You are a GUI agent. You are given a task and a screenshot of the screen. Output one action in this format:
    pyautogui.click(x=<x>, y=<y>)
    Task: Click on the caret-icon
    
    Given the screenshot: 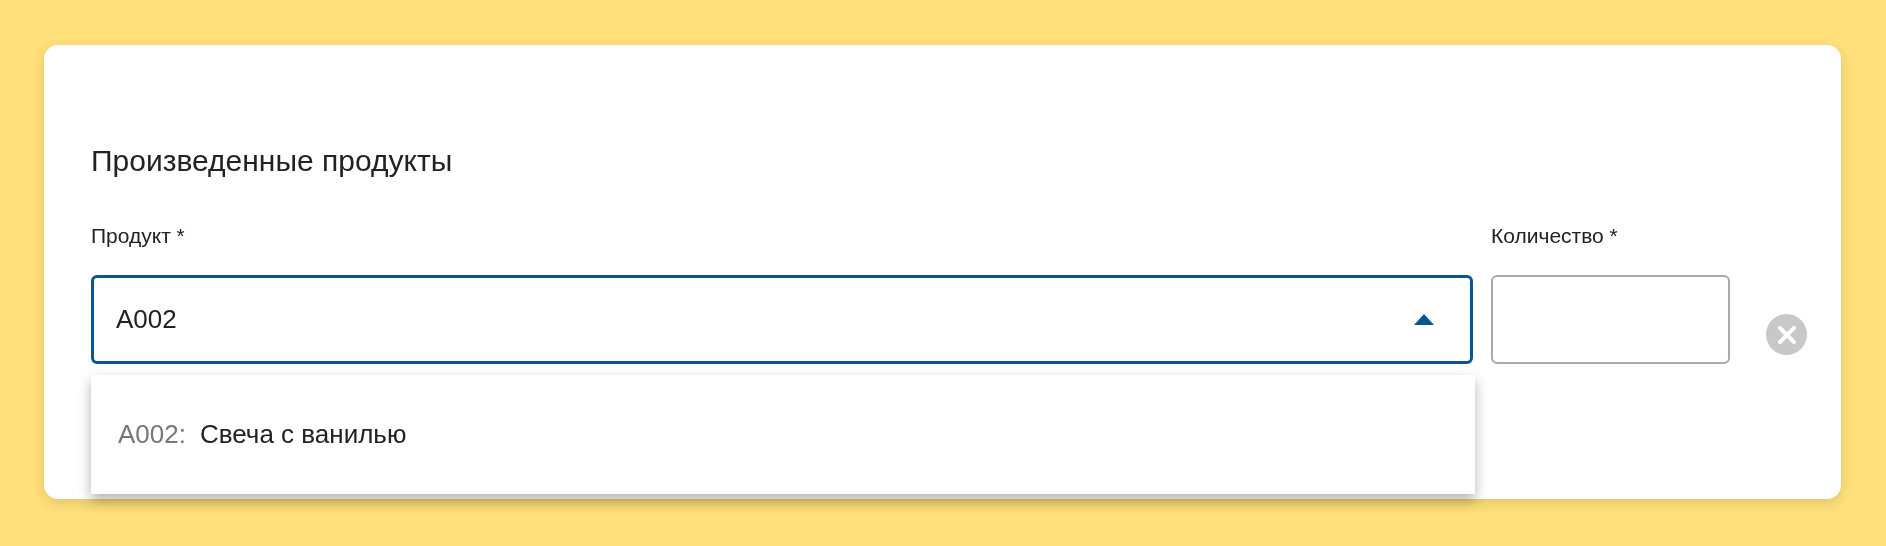 What is the action you would take?
    pyautogui.click(x=1424, y=319)
    